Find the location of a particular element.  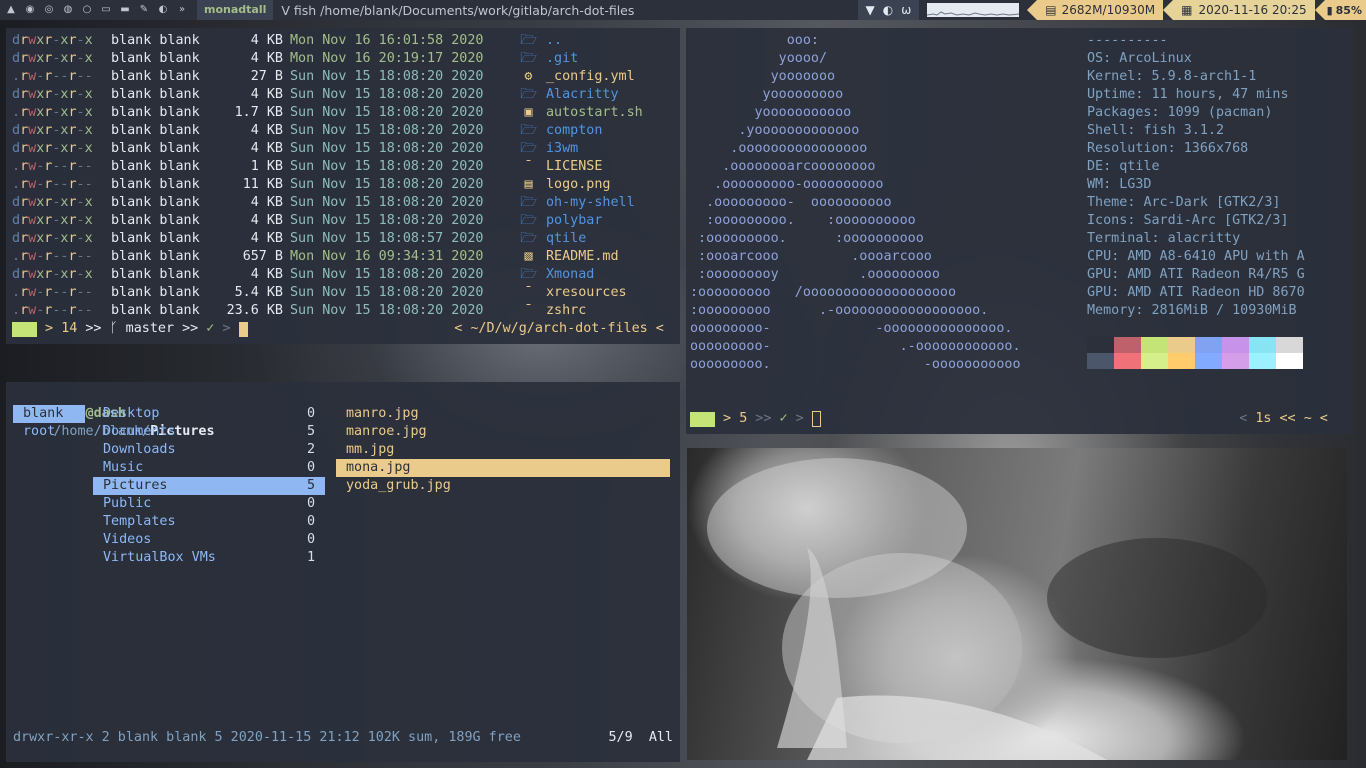

user-dir-item: root is located at coordinates (49, 432).